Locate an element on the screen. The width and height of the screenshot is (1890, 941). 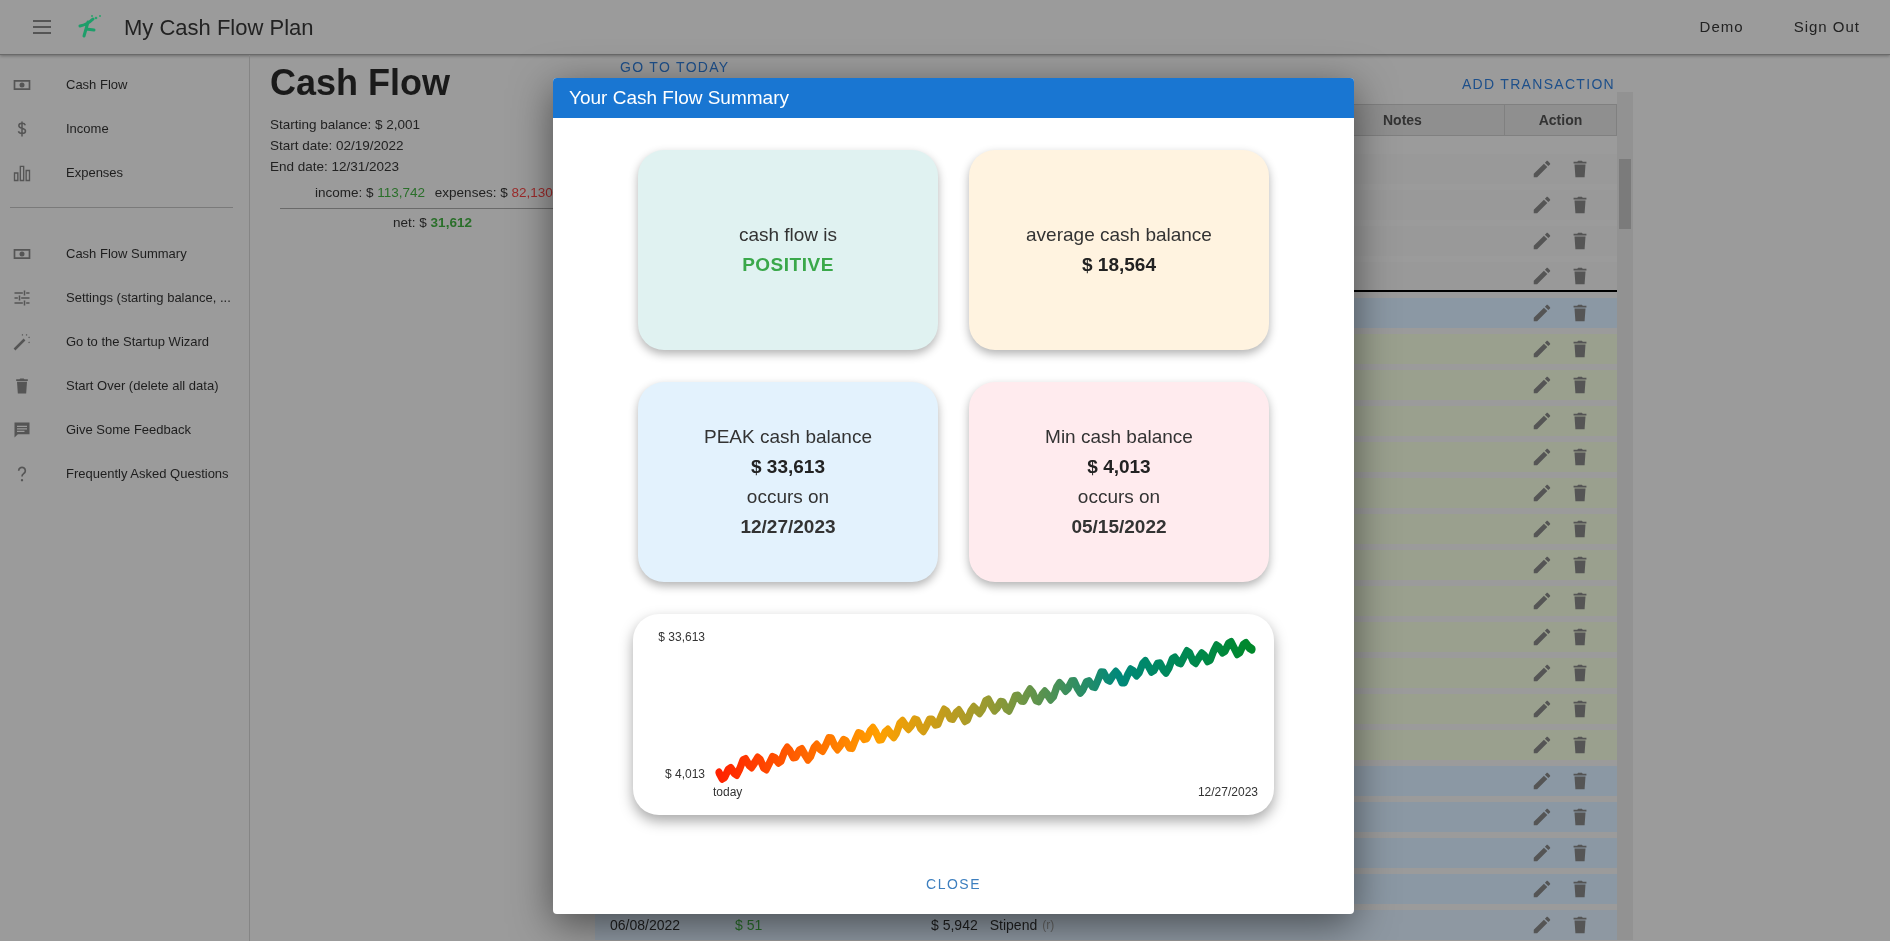
sidebar-item: Expenses is located at coordinates (124, 173).